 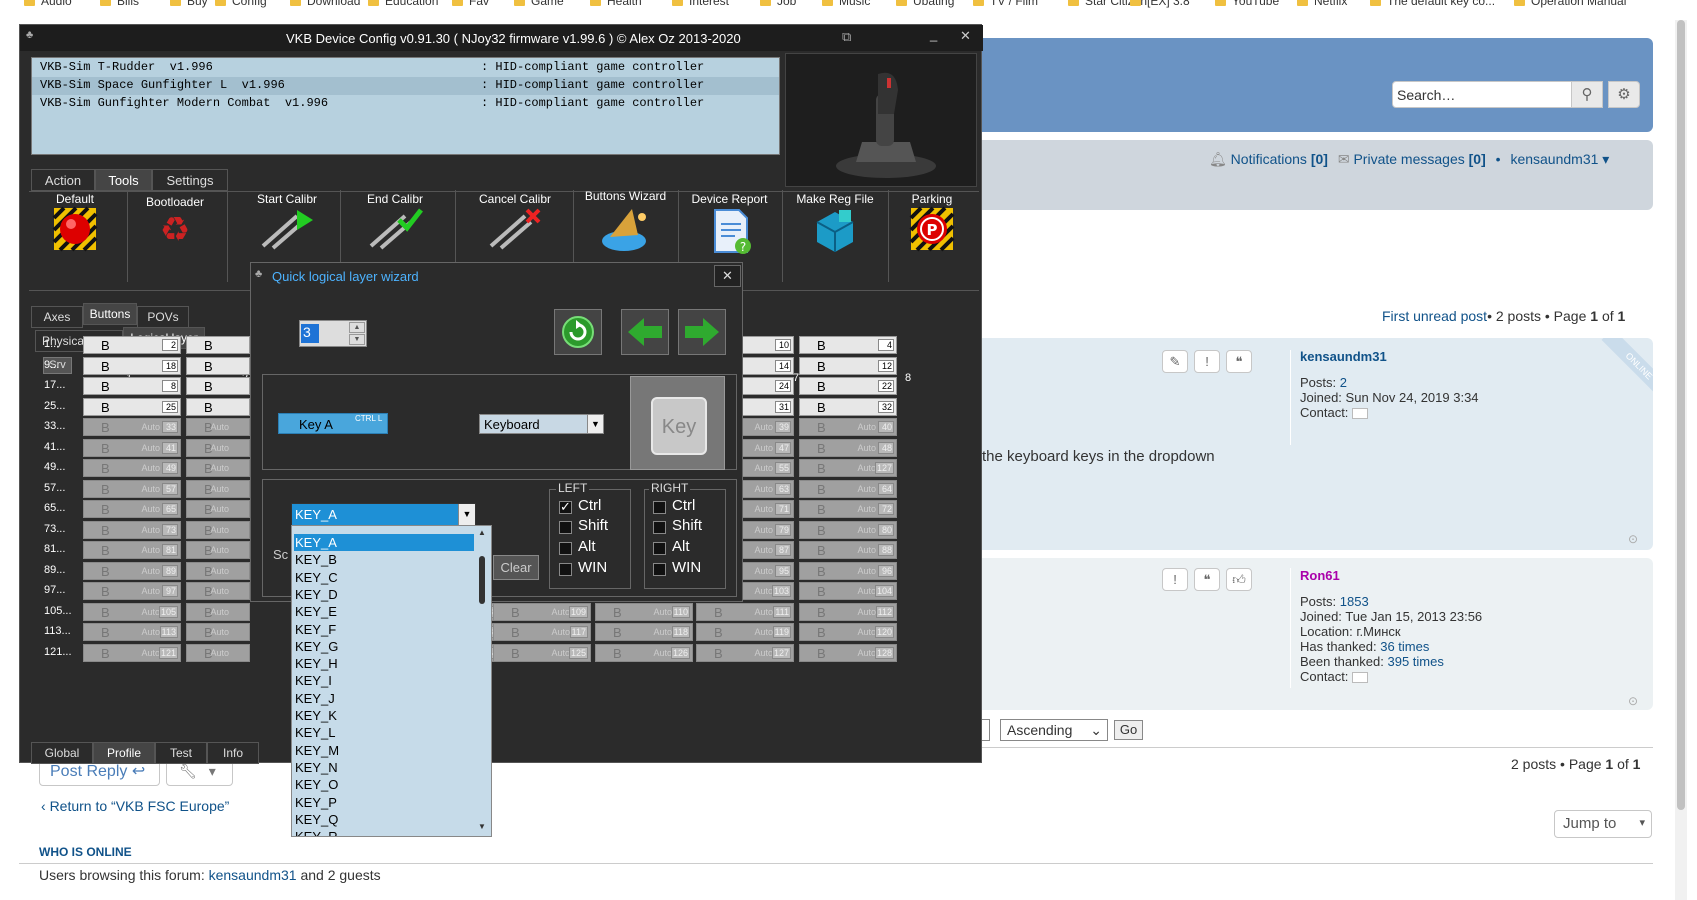 I want to click on logical-button-cell: B Auto 117, so click(x=542, y=632).